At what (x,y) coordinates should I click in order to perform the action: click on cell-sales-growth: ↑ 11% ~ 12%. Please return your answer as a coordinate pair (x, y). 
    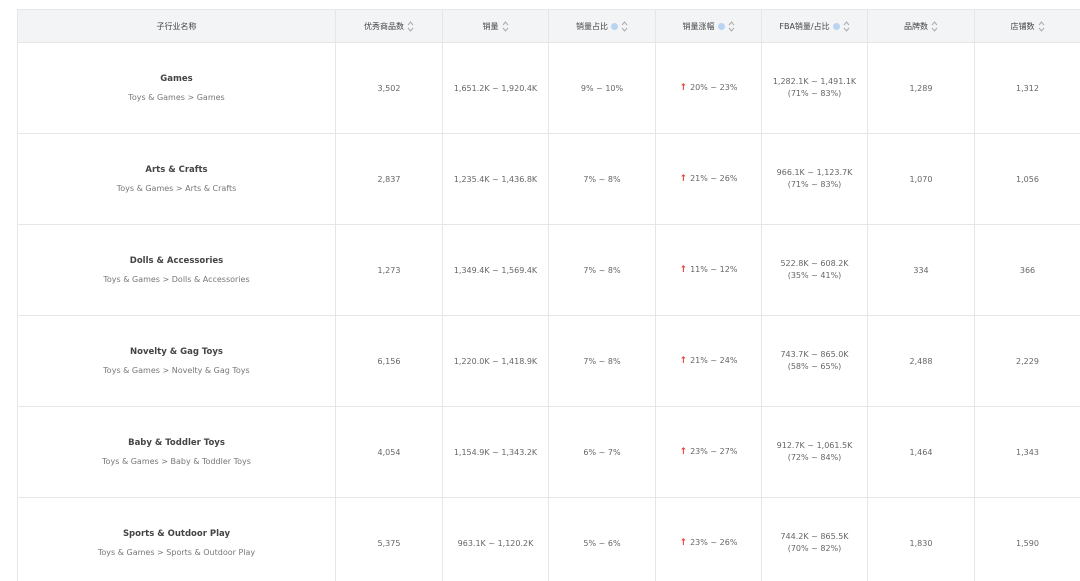
    Looking at the image, I should click on (708, 270).